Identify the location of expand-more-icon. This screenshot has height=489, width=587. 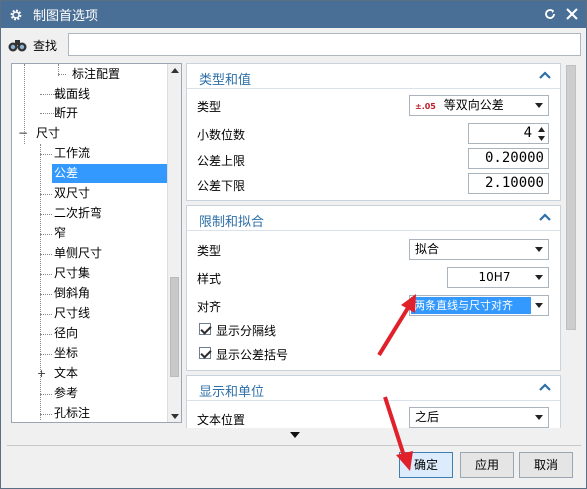
(295, 435).